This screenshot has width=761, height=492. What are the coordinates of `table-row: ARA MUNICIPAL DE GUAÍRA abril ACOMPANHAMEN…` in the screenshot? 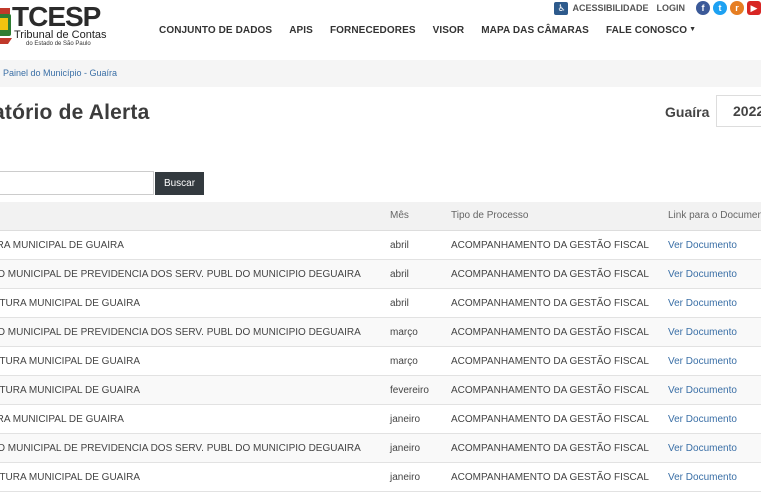 It's located at (380, 245).